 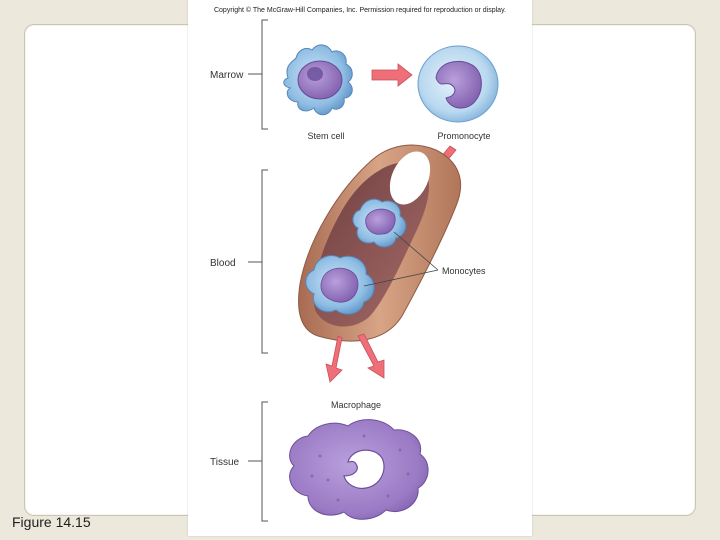 I want to click on label-monocytes: Monocytes, so click(x=464, y=271).